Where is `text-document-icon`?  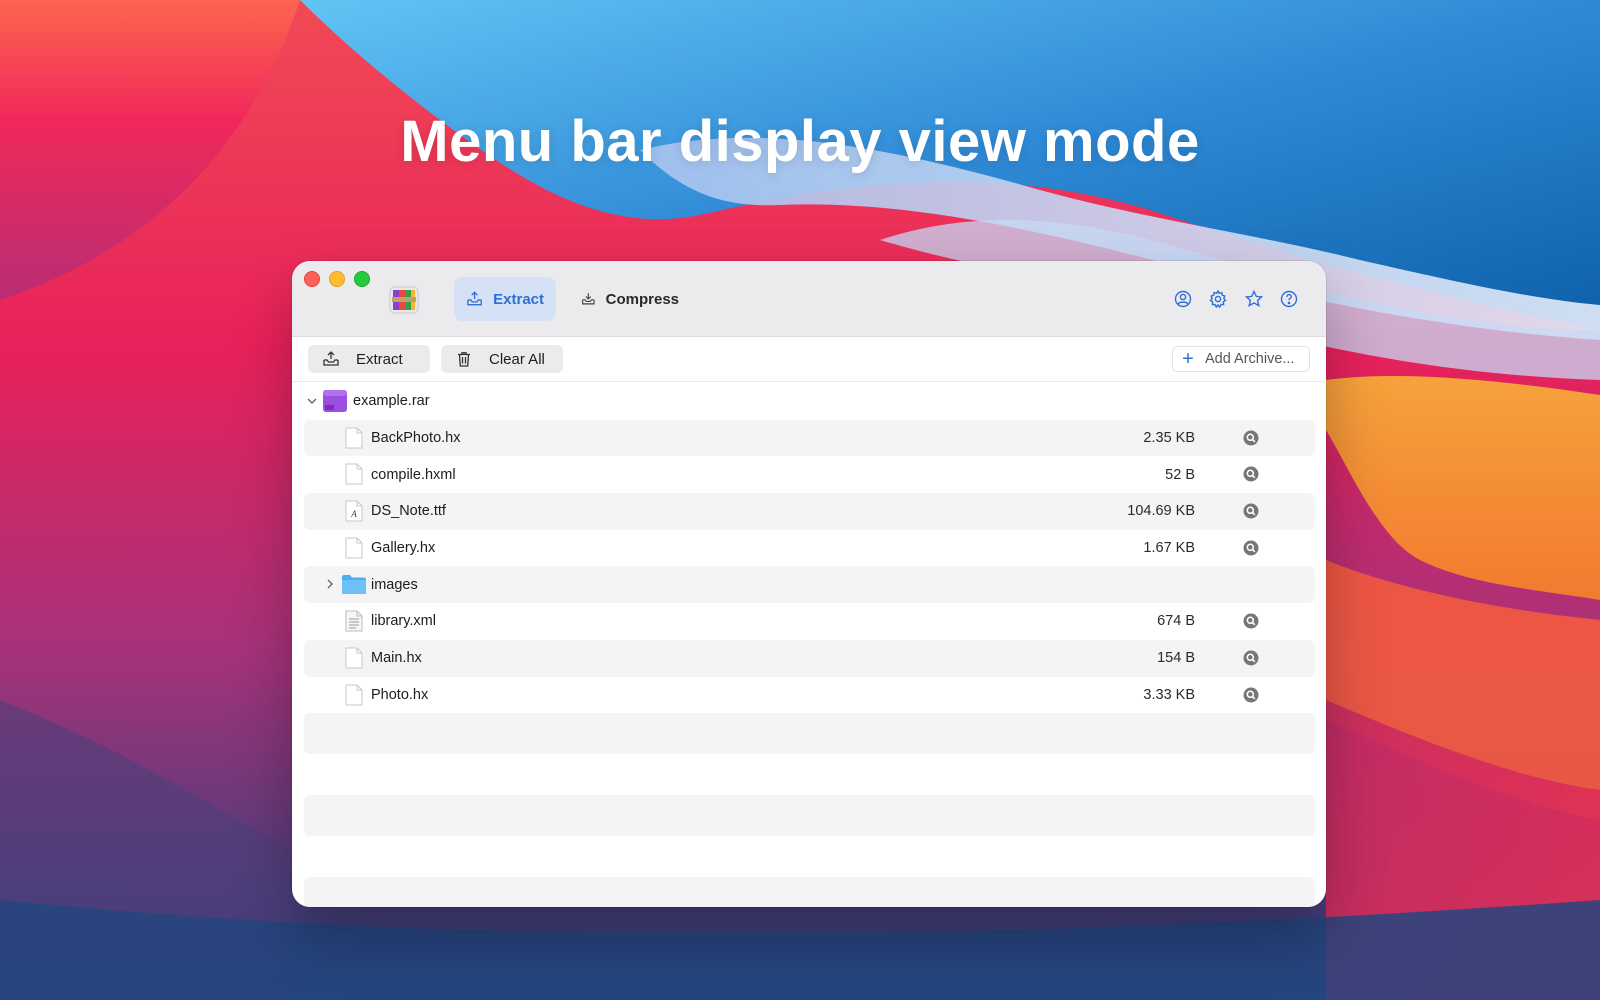
text-document-icon is located at coordinates (354, 621).